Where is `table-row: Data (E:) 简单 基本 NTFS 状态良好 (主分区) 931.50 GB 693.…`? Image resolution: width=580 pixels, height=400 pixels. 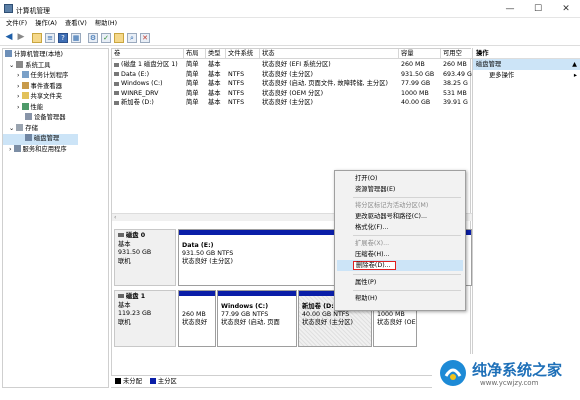
table-row: Data (E:) 简单 基本 NTFS 状态良好 (主分区) 931.50 GB 693.… is located at coordinates (292, 75).